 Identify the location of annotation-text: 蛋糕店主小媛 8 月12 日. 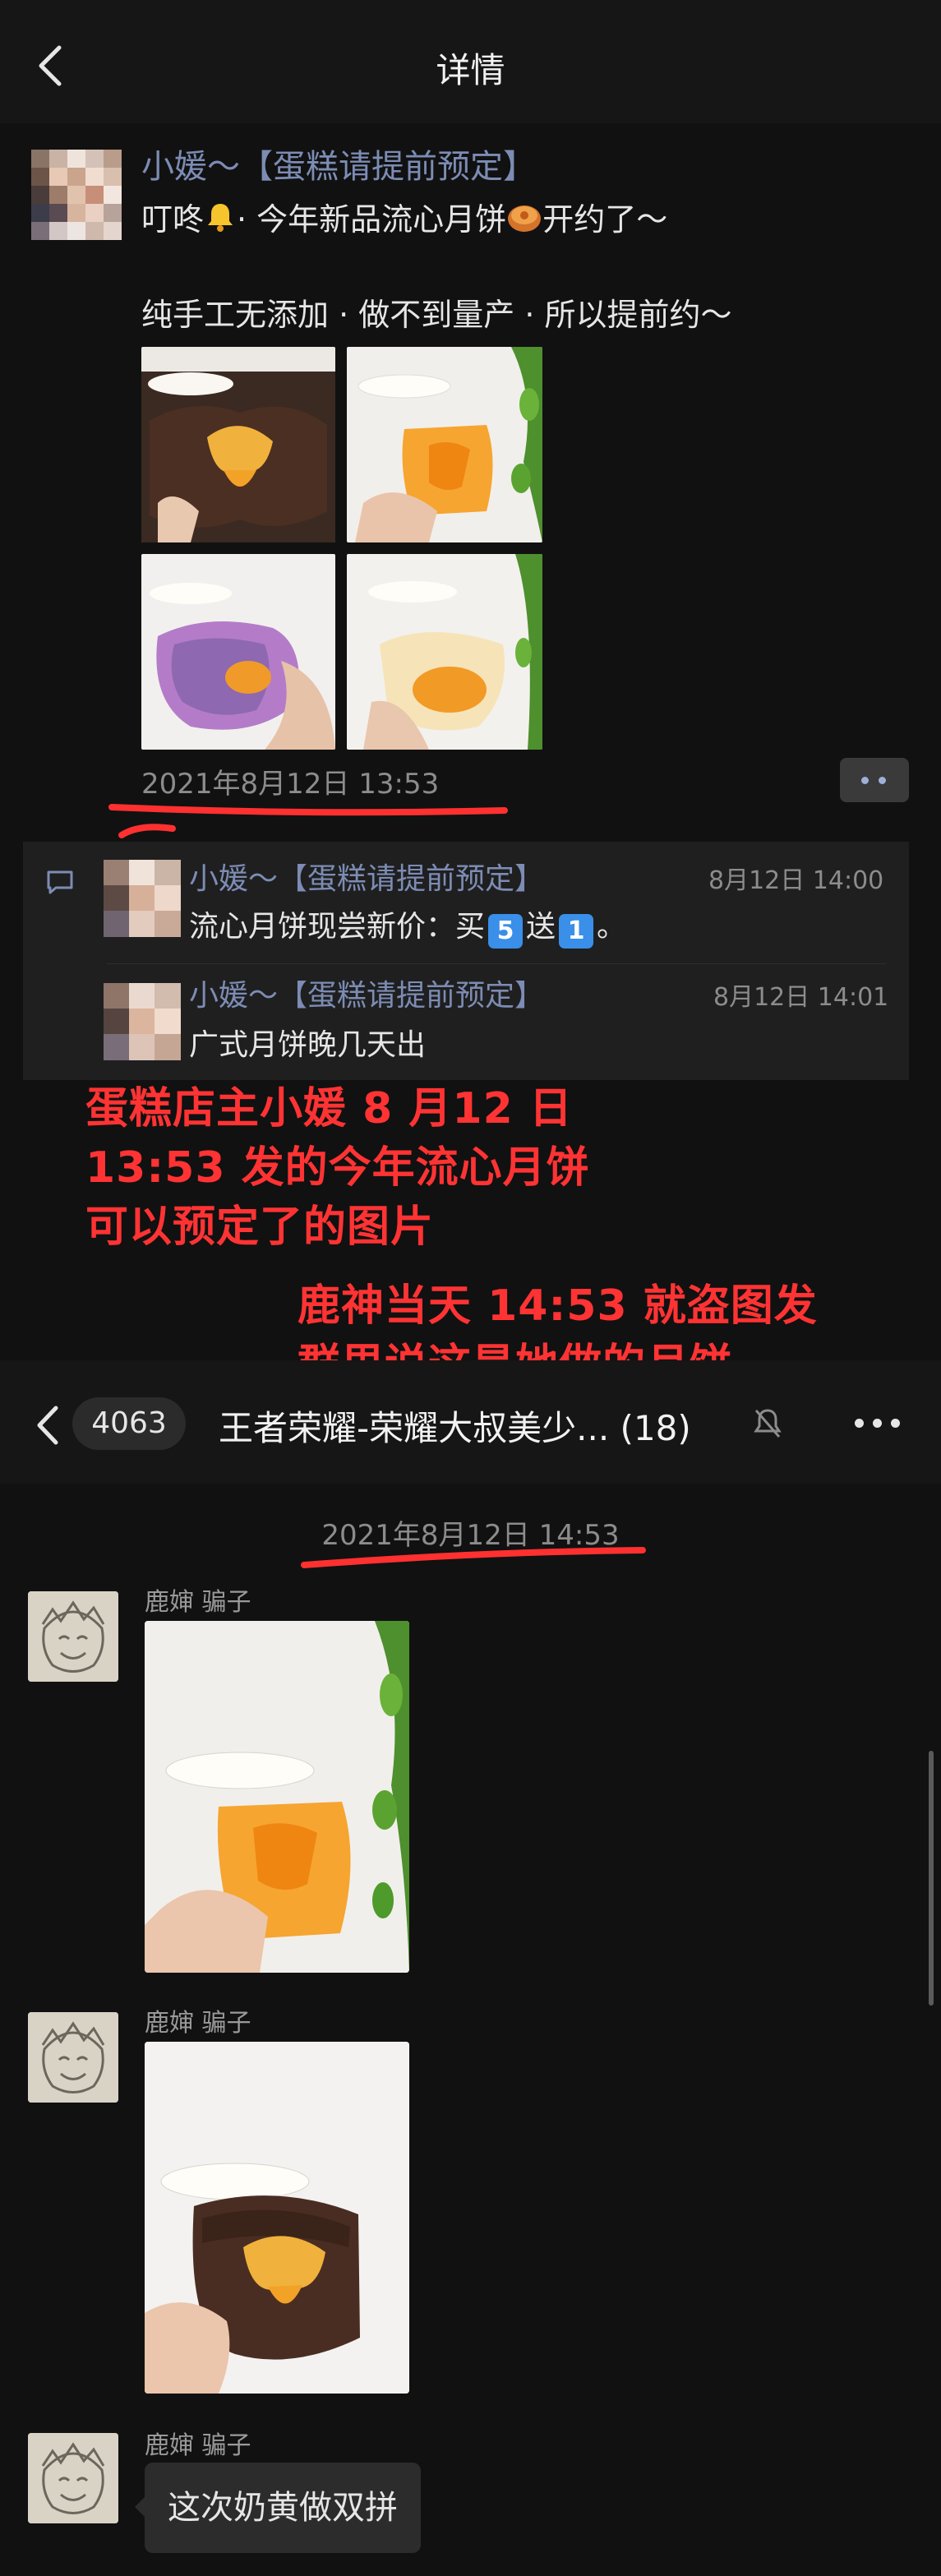
(329, 1109).